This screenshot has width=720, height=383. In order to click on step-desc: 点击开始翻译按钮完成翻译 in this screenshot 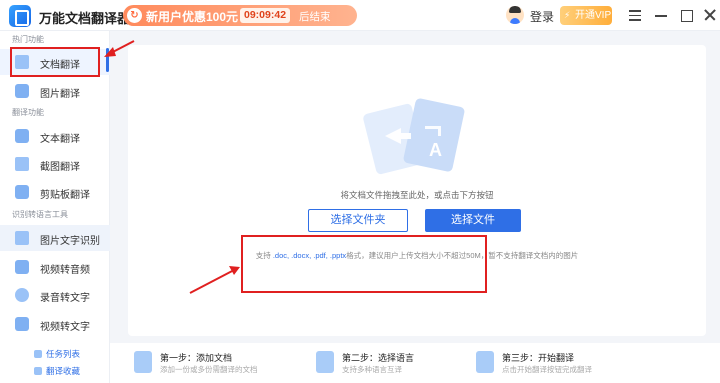, I will do `click(547, 369)`.